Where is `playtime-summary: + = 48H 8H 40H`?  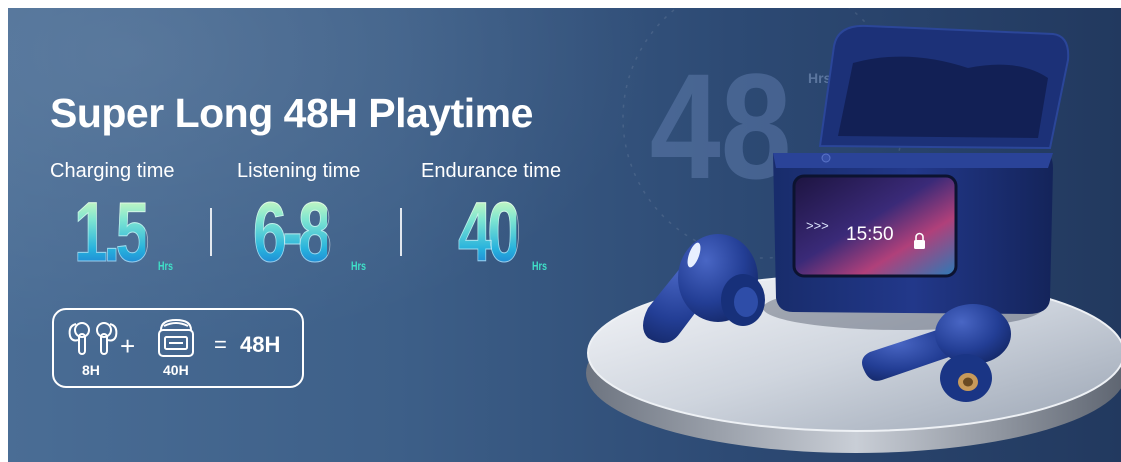
playtime-summary: + = 48H 8H 40H is located at coordinates (178, 348).